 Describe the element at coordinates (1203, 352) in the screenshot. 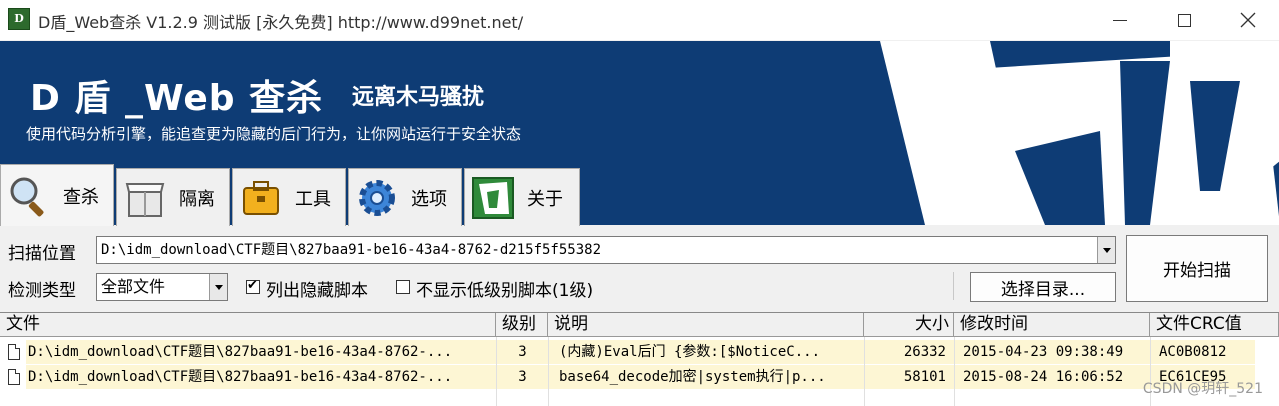

I see `cell-crc: AC0B0812` at that location.